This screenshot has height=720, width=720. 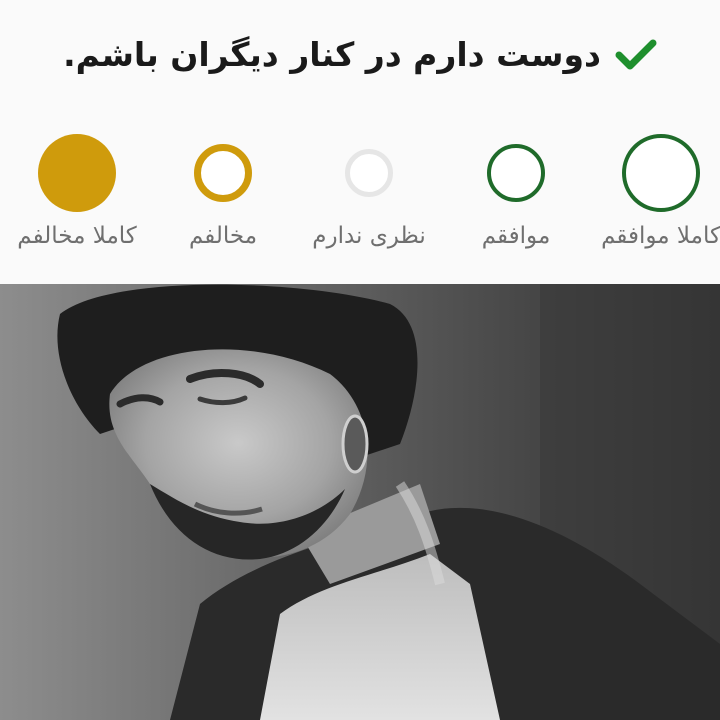 I want to click on radio-strongly-agree, so click(x=661, y=173).